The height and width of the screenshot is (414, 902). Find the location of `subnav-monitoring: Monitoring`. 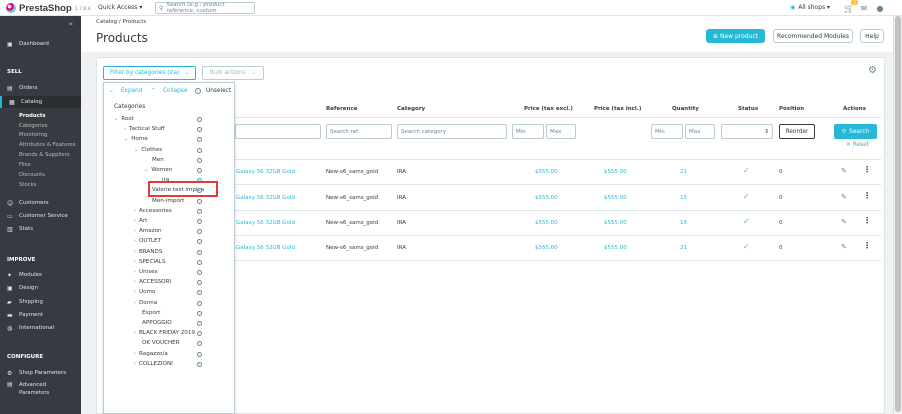

subnav-monitoring: Monitoring is located at coordinates (33, 135).